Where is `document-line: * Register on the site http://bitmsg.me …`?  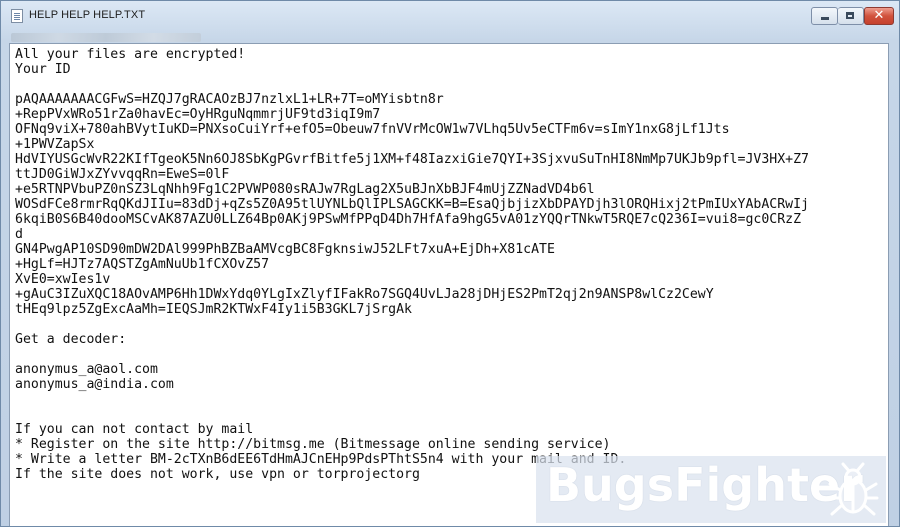 document-line: * Register on the site http://bitmsg.me … is located at coordinates (313, 444).